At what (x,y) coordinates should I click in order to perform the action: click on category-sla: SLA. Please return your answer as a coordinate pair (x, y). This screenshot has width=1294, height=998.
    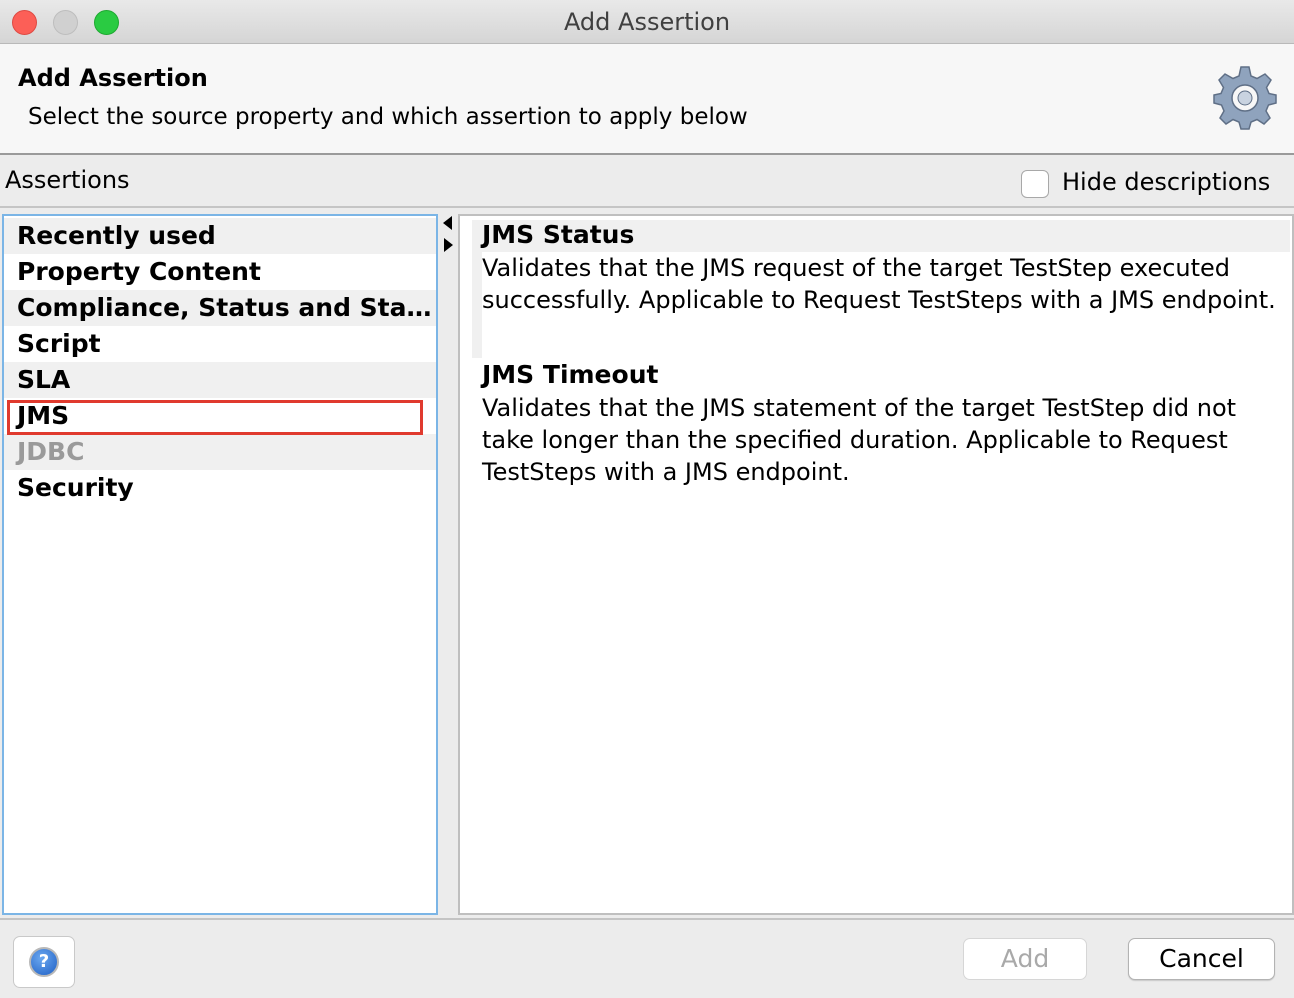
    Looking at the image, I should click on (220, 380).